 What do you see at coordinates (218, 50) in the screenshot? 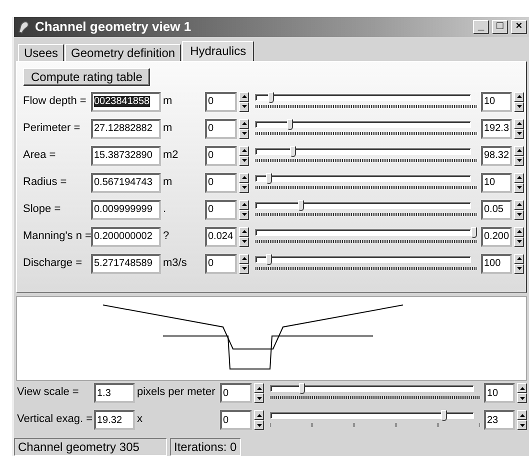
I see `tab: Hydraulics` at bounding box center [218, 50].